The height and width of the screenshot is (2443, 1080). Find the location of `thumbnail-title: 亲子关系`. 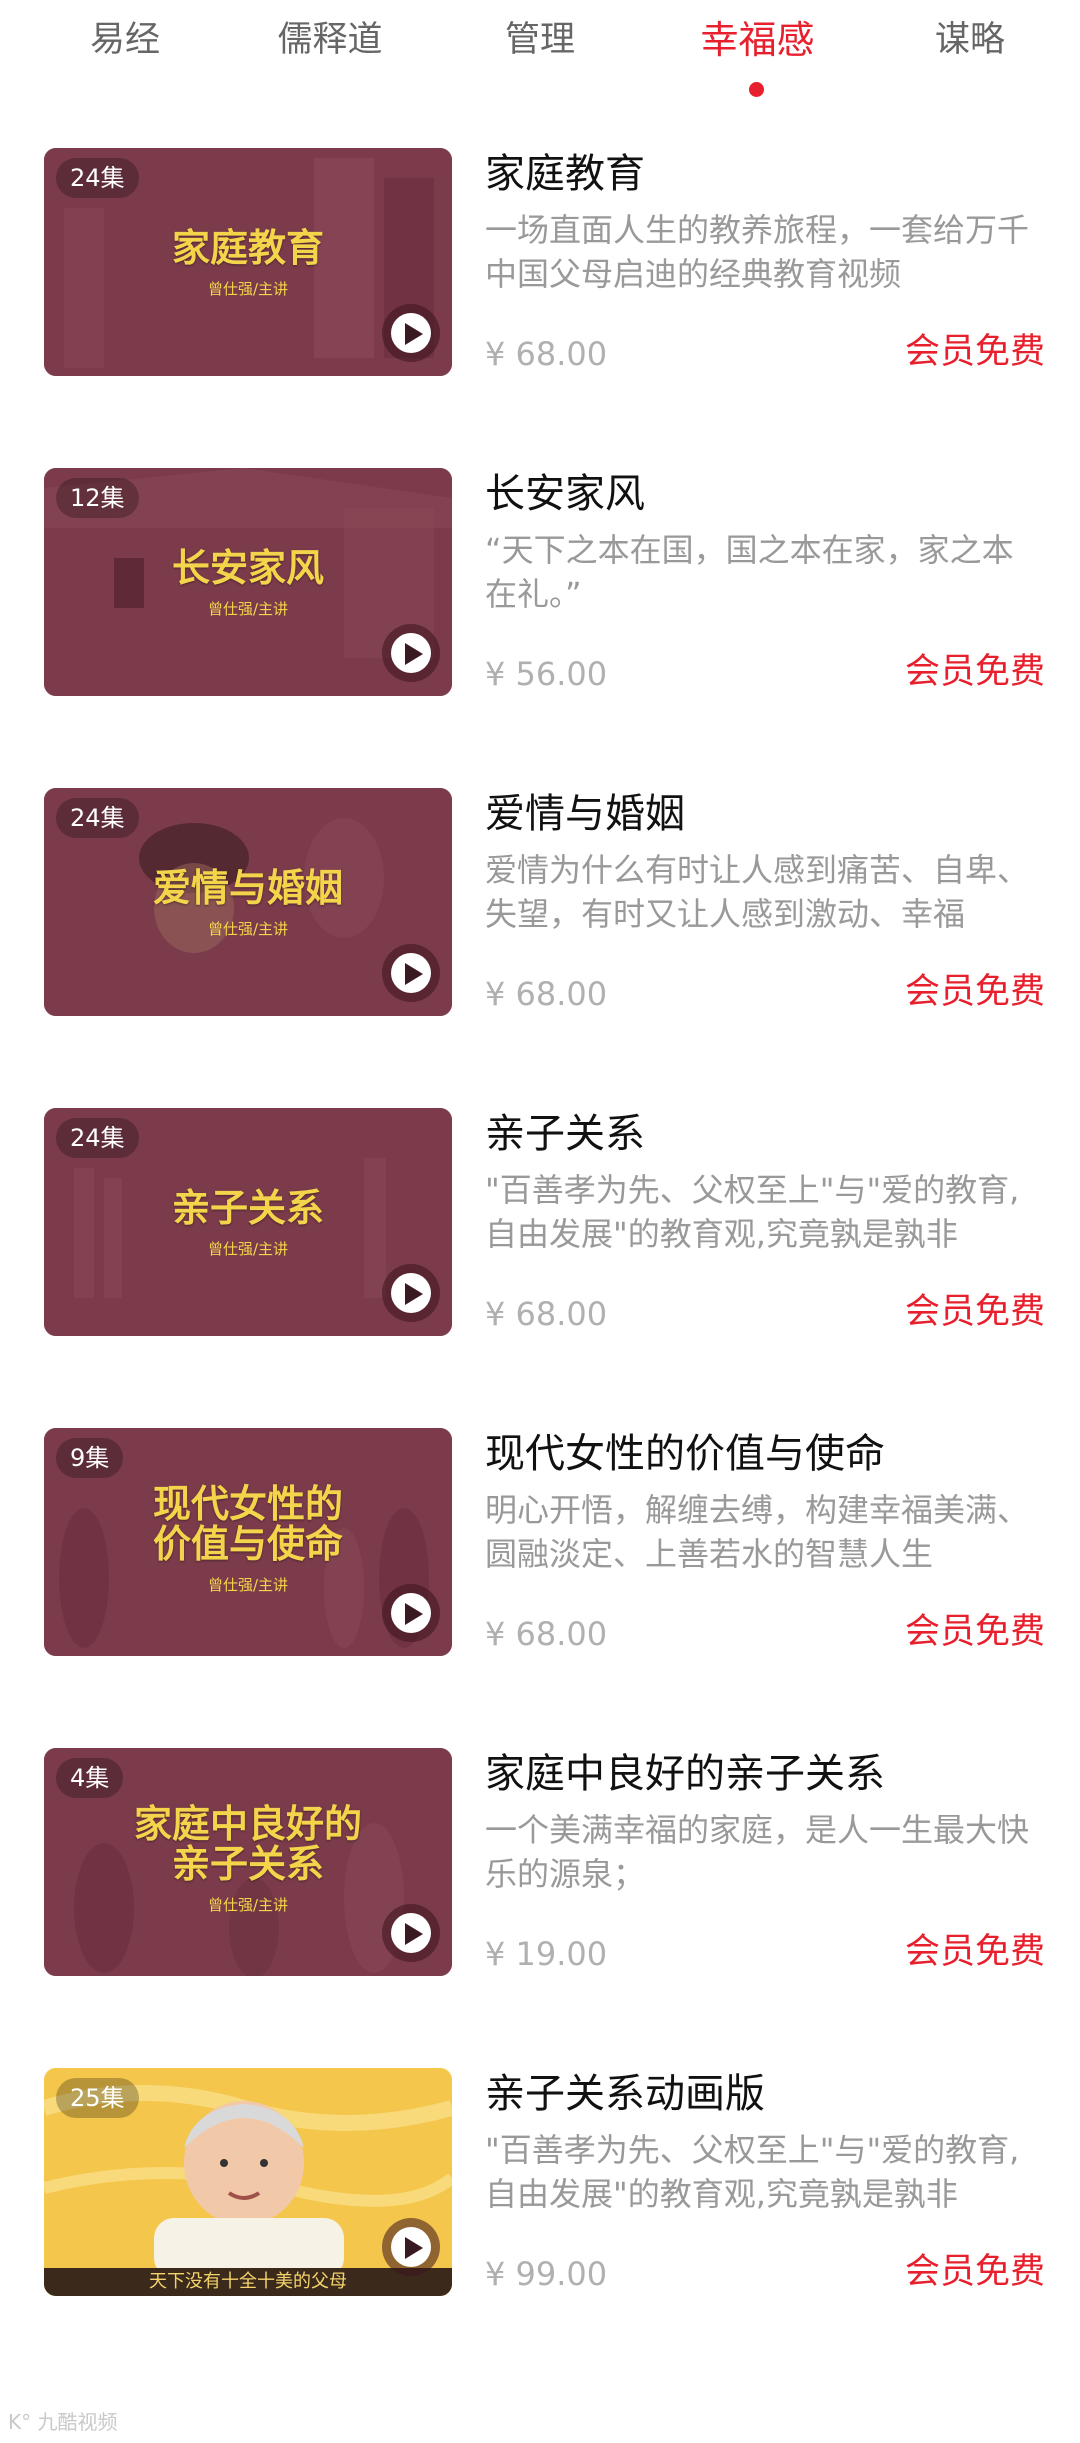

thumbnail-title: 亲子关系 is located at coordinates (247, 1207).